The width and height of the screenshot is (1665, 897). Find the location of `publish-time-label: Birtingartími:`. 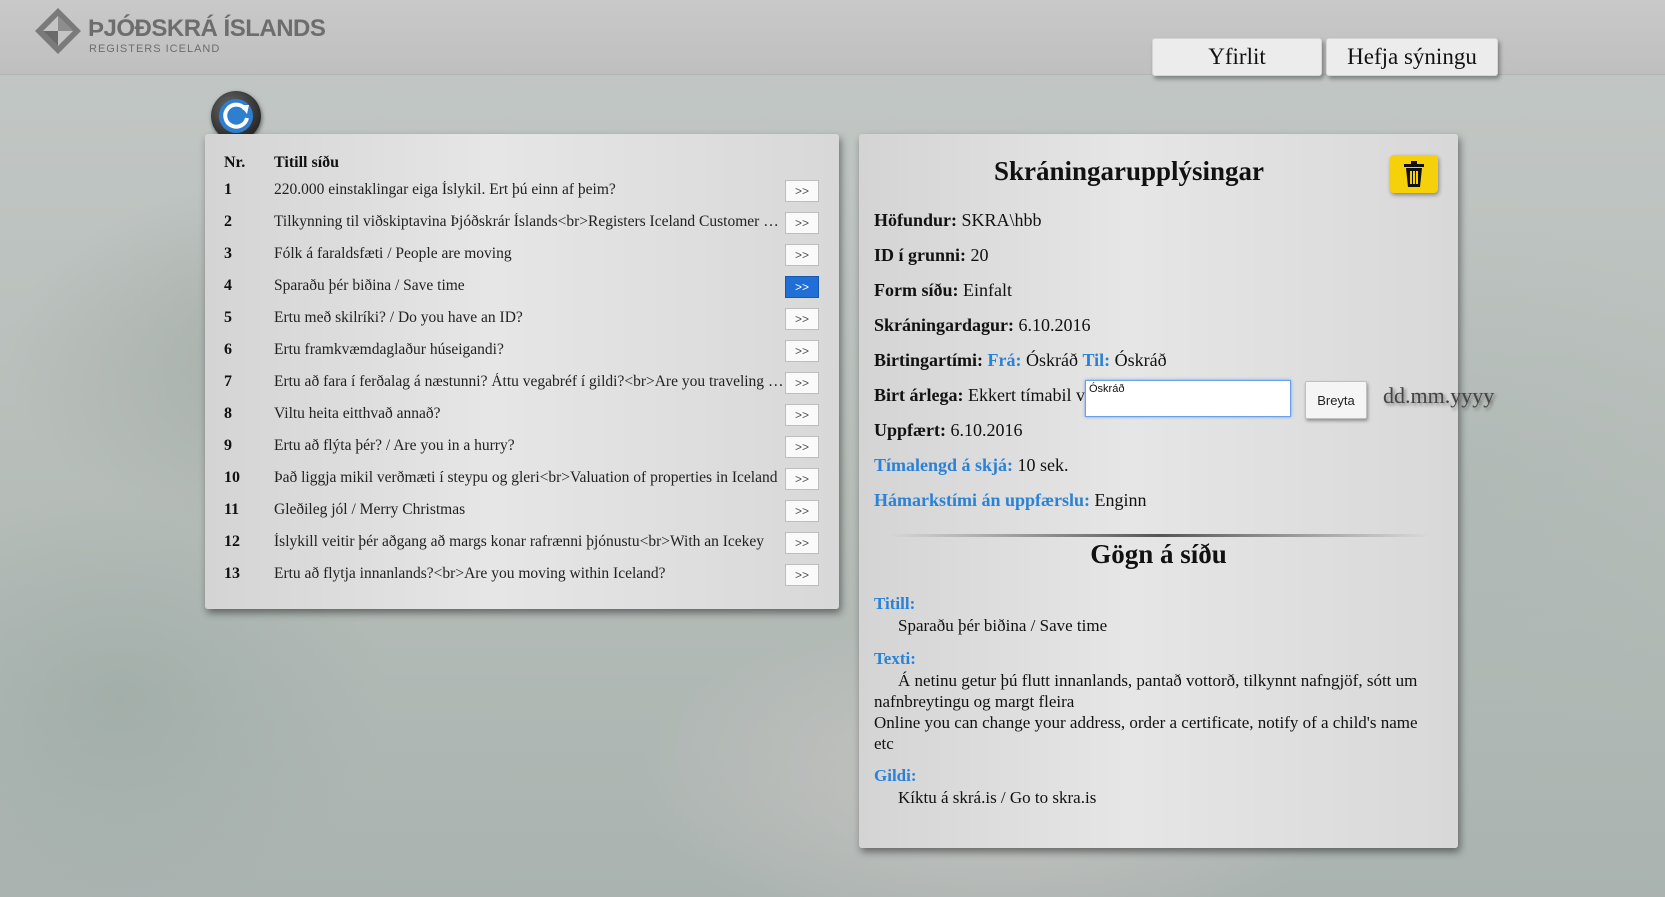

publish-time-label: Birtingartími: is located at coordinates (928, 360).